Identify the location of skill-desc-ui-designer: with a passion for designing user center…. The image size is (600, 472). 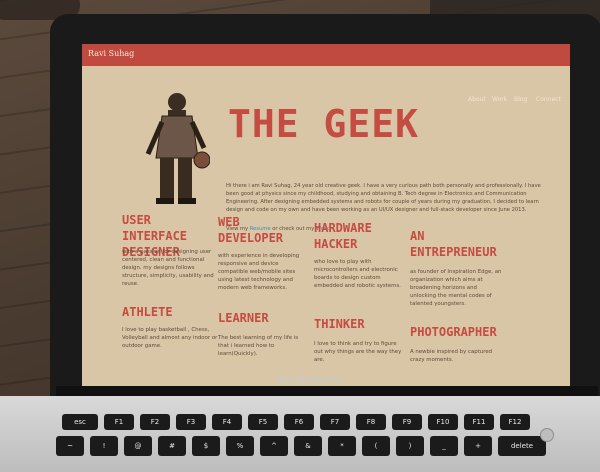
(168, 268).